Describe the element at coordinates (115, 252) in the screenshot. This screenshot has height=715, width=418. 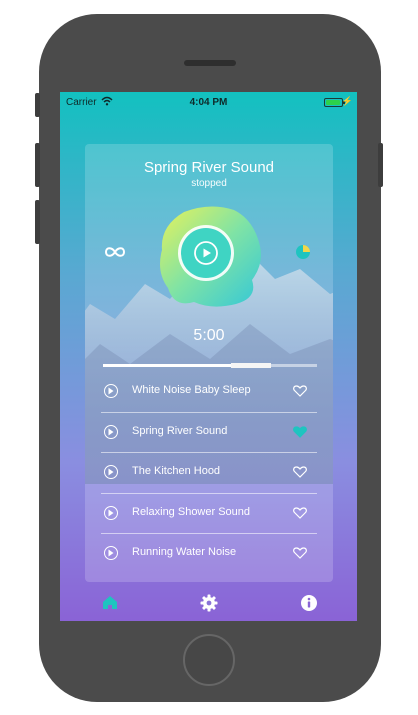
I see `infinity-icon` at that location.